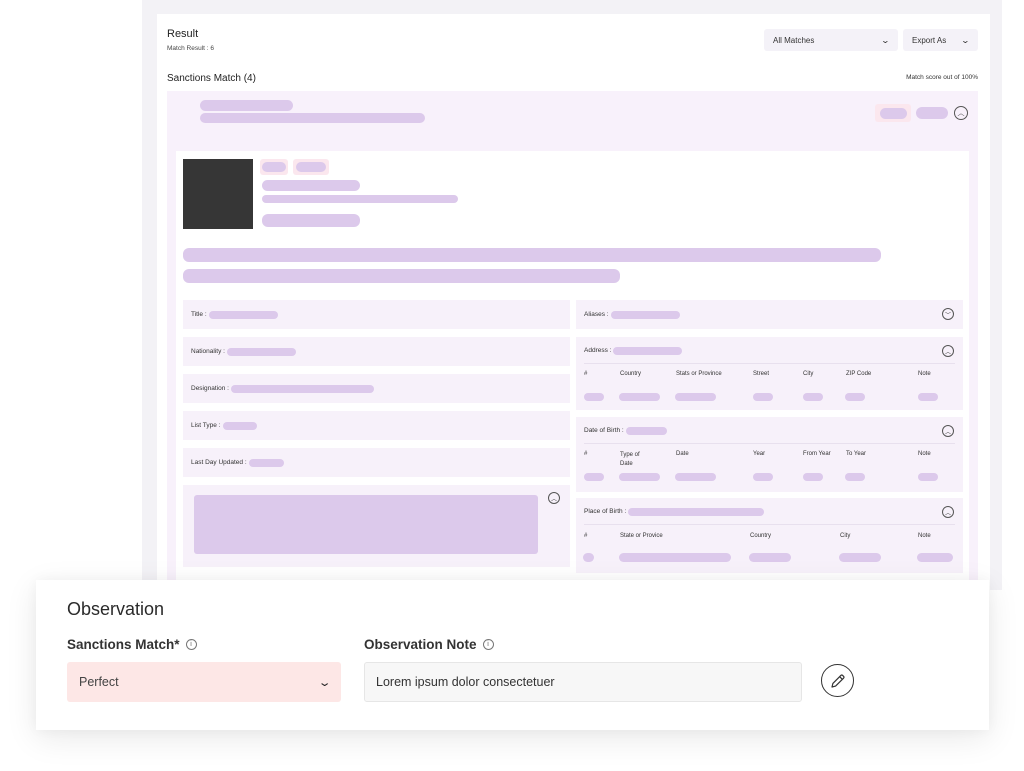  Describe the element at coordinates (645, 314) in the screenshot. I see `aliases-value-placeholder` at that location.